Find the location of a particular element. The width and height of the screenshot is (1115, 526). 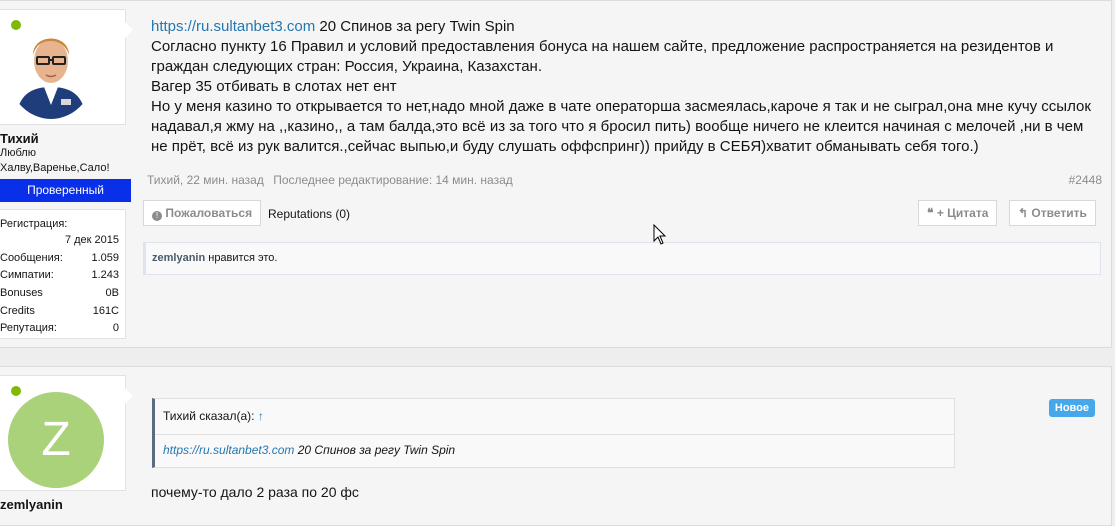

reply-message: почему-то дало 2 раза по 20 фс is located at coordinates (255, 492).